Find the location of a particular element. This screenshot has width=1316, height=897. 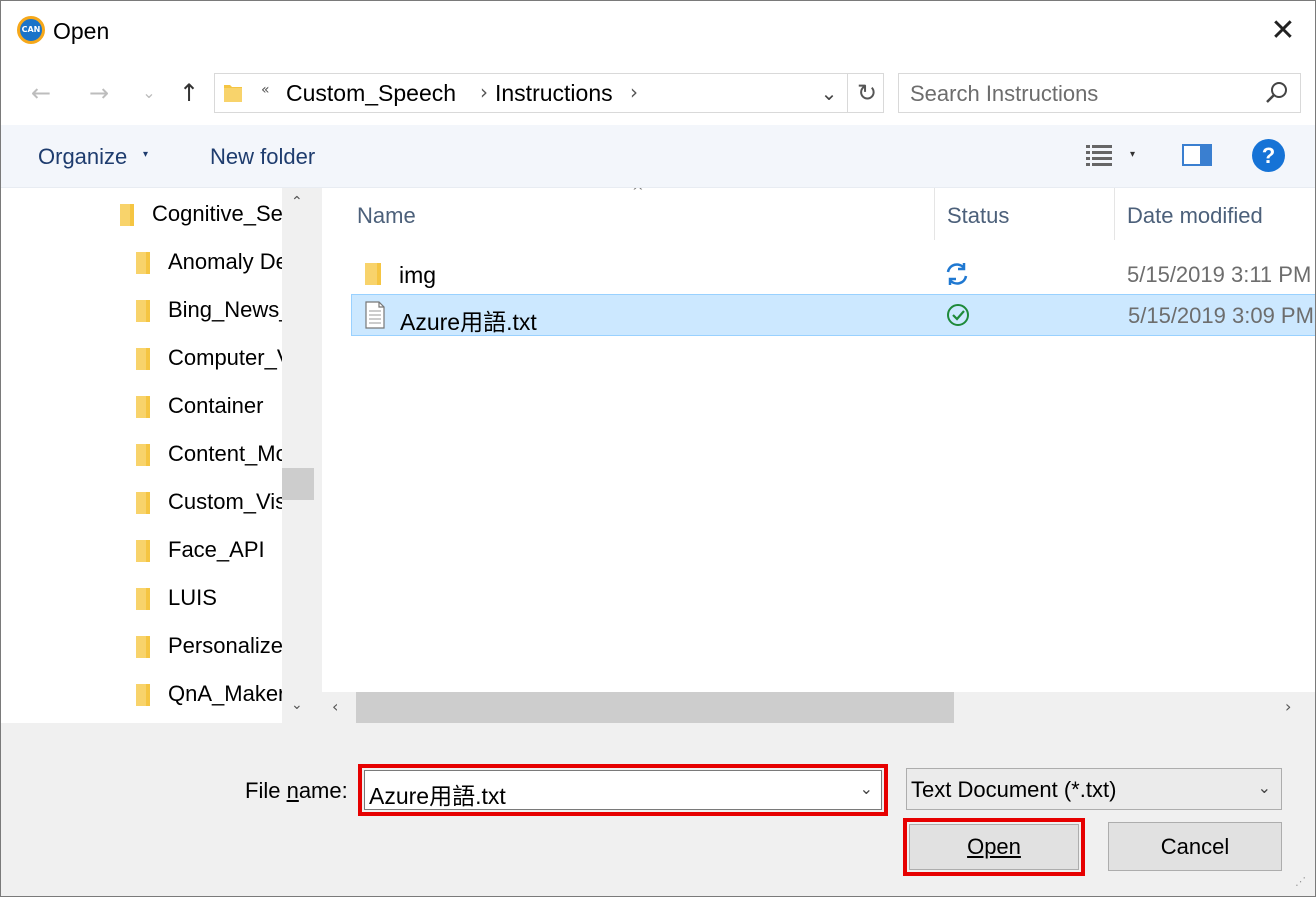

view-options-icon is located at coordinates (1099, 155).